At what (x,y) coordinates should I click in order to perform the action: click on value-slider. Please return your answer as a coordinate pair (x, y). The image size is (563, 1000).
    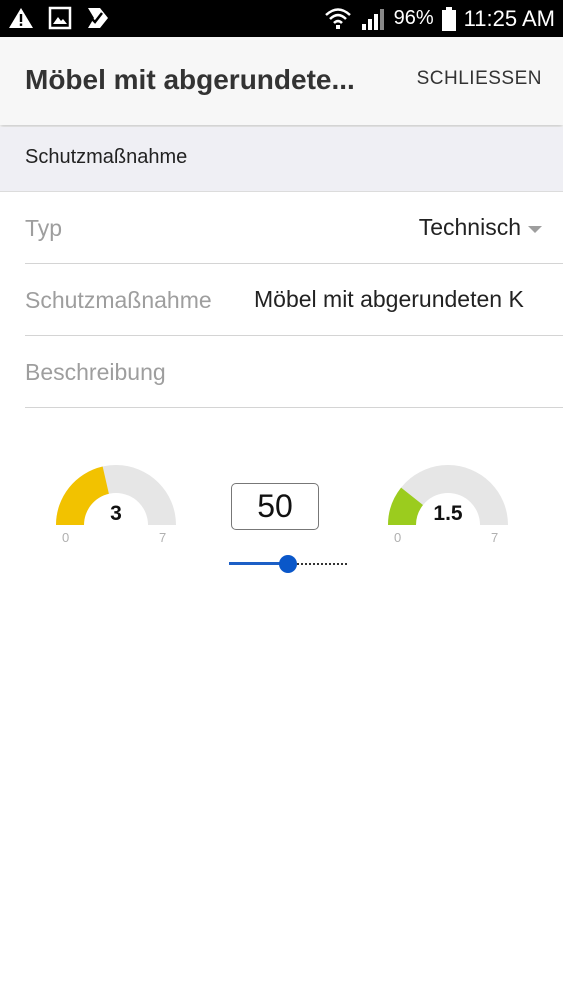
    Looking at the image, I should click on (288, 564).